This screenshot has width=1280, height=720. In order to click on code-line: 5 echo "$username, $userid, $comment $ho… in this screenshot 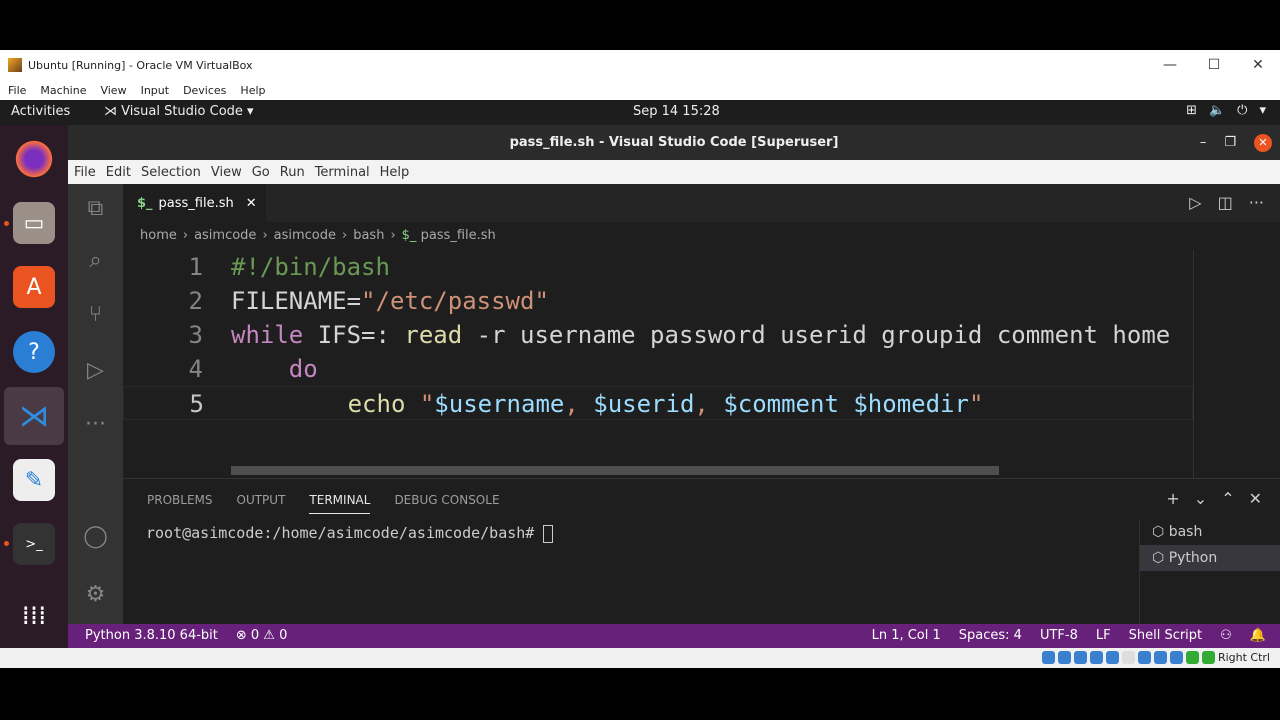, I will do `click(658, 403)`.